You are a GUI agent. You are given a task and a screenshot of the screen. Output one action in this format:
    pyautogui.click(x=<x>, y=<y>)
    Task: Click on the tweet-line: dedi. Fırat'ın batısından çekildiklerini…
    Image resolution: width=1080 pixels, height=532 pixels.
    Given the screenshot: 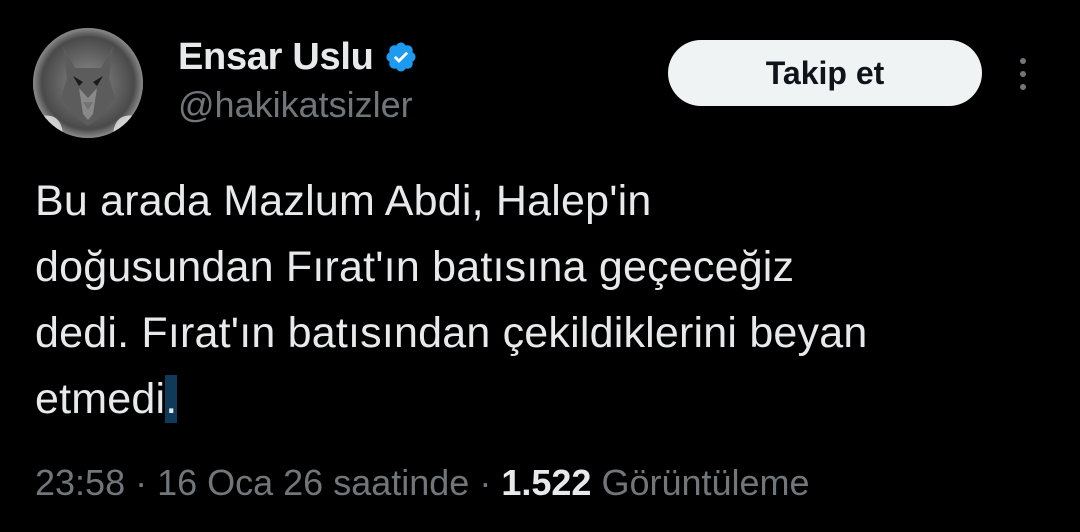 What is the action you would take?
    pyautogui.click(x=451, y=333)
    